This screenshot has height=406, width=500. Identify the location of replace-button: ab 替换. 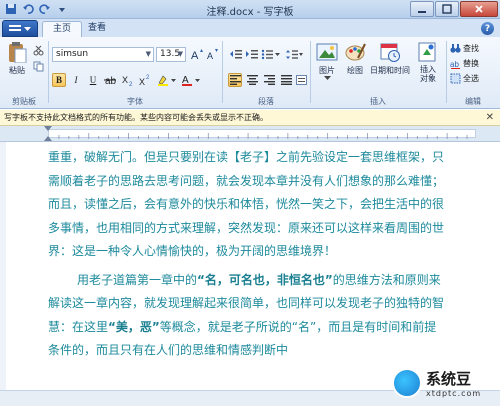
(473, 63).